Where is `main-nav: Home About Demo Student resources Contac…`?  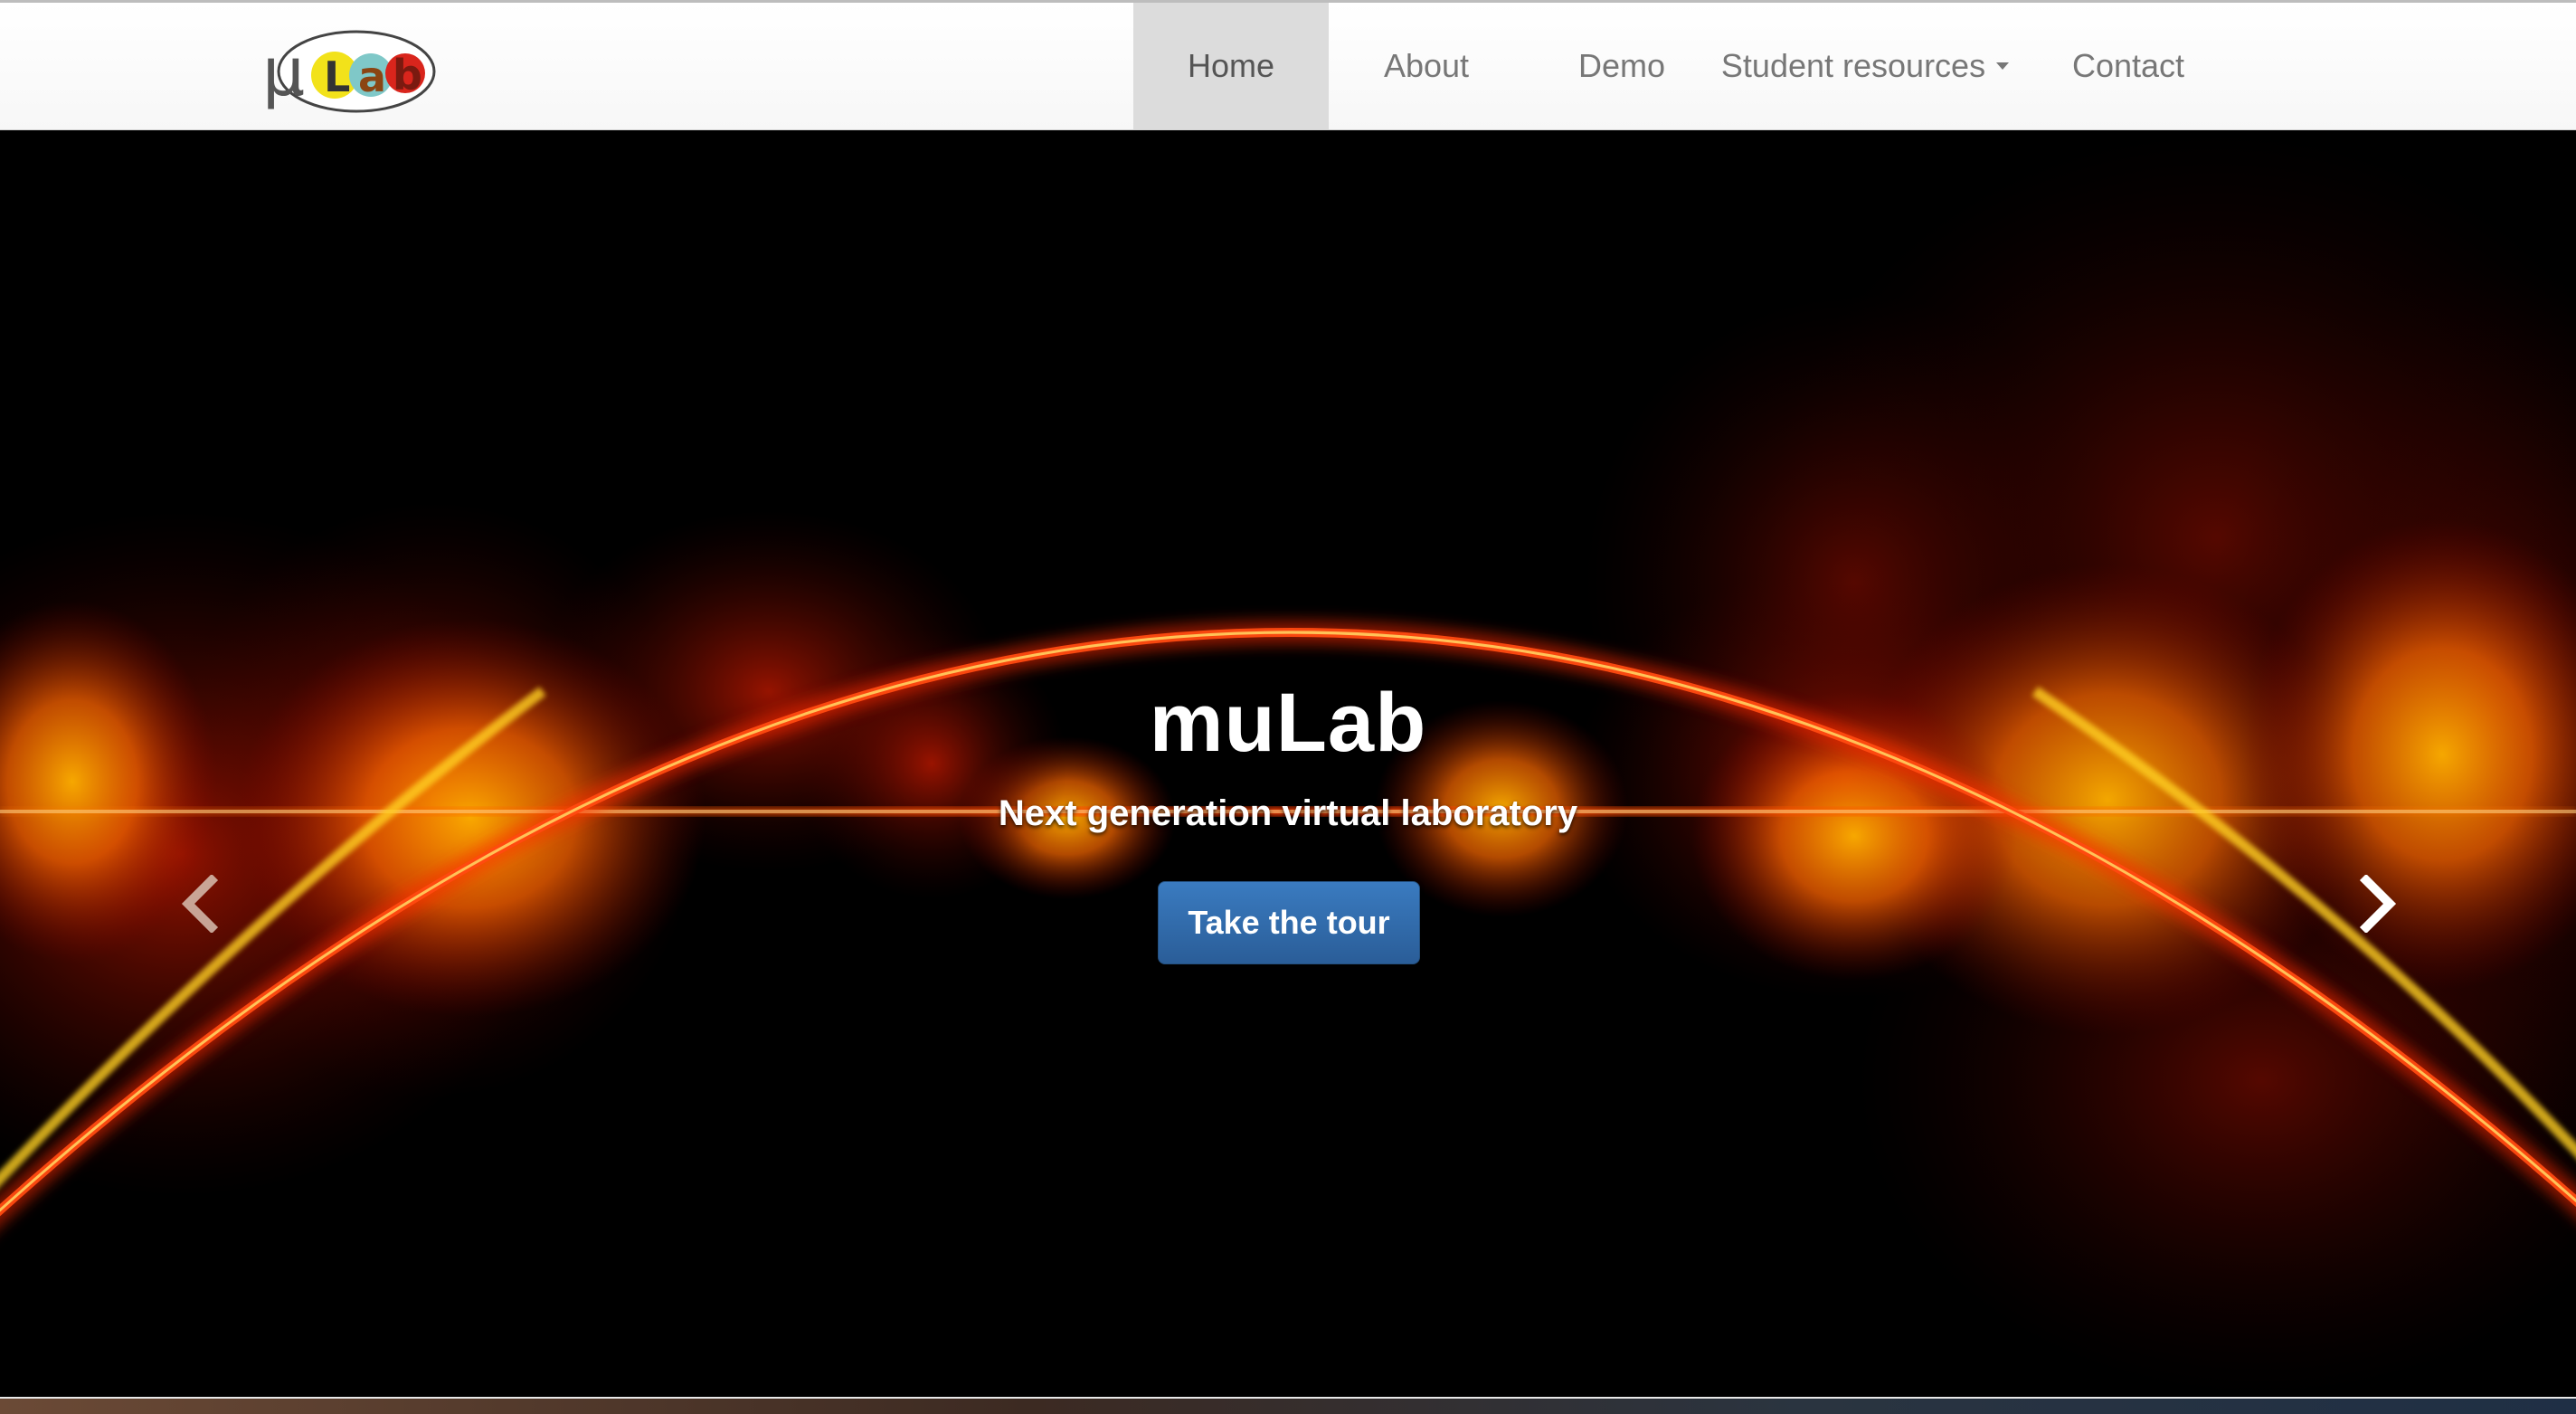
main-nav: Home About Demo Student resources Contac… is located at coordinates (1690, 67).